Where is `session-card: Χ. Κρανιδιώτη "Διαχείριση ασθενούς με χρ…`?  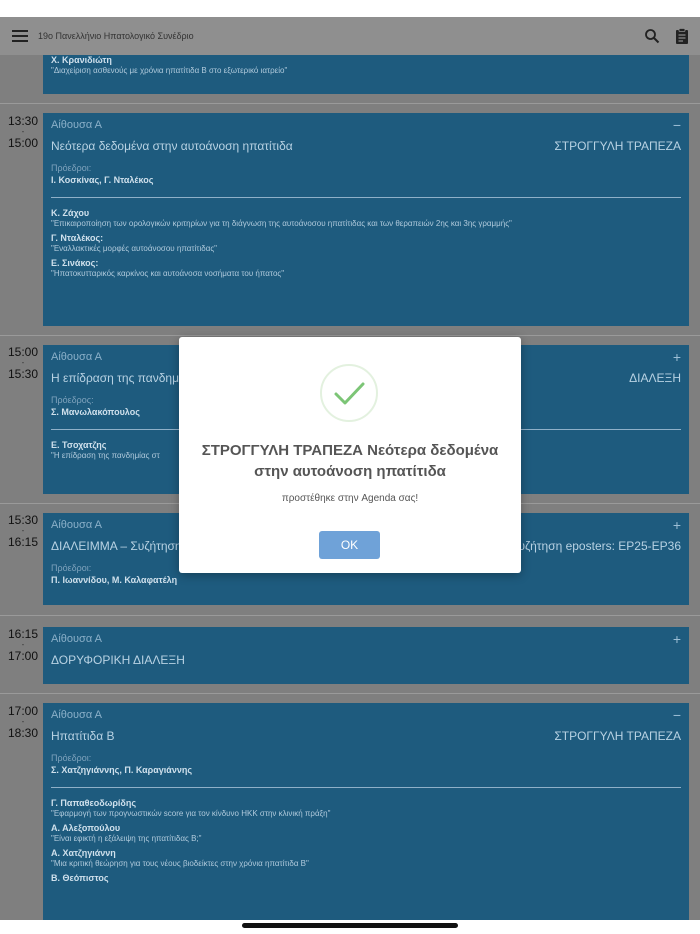
session-card: Χ. Κρανιδιώτη "Διαχείριση ασθενούς με χρ… is located at coordinates (366, 74).